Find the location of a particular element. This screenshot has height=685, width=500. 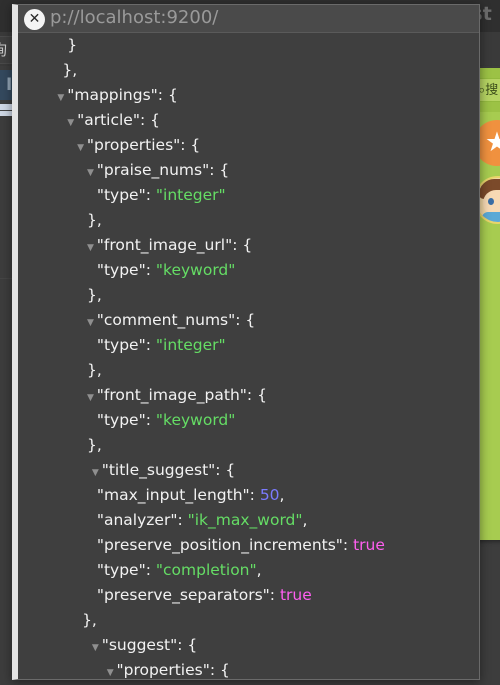

json-line: ▼ "article": { is located at coordinates (248, 120).